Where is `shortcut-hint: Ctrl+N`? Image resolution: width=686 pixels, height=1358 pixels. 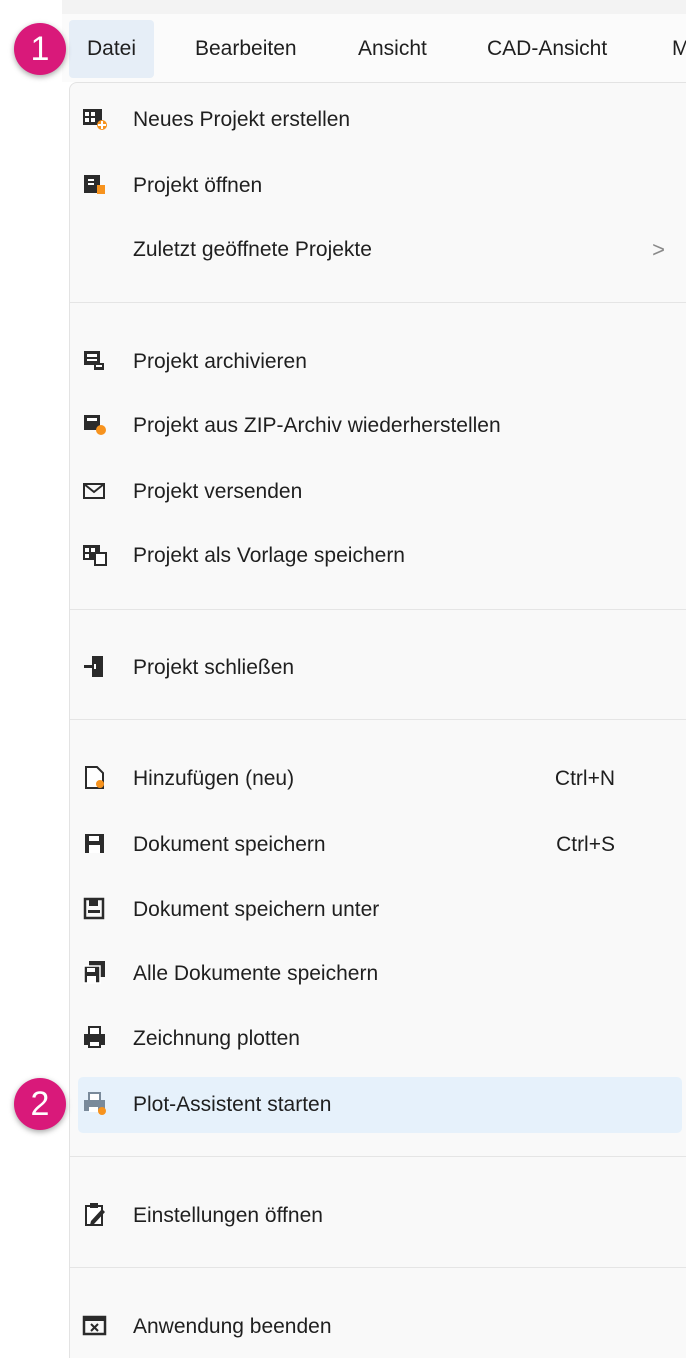 shortcut-hint: Ctrl+N is located at coordinates (584, 778).